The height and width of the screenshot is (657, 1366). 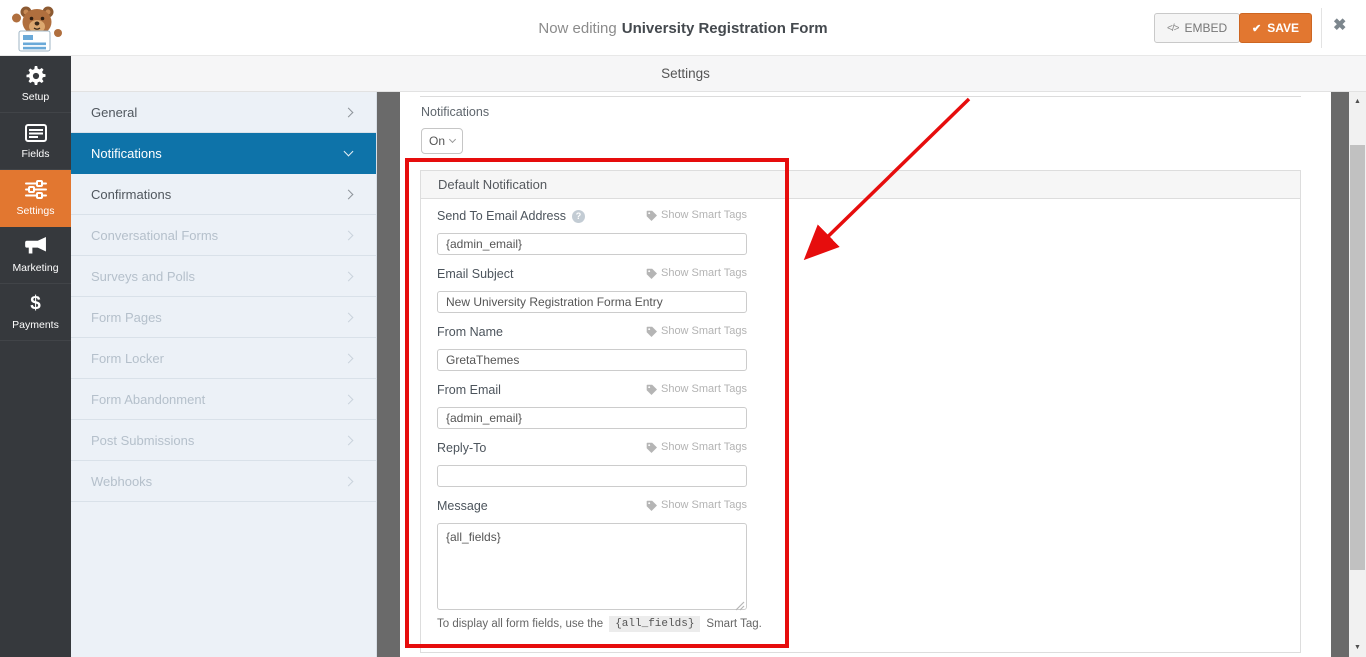 What do you see at coordinates (462, 506) in the screenshot?
I see `field-label: Message` at bounding box center [462, 506].